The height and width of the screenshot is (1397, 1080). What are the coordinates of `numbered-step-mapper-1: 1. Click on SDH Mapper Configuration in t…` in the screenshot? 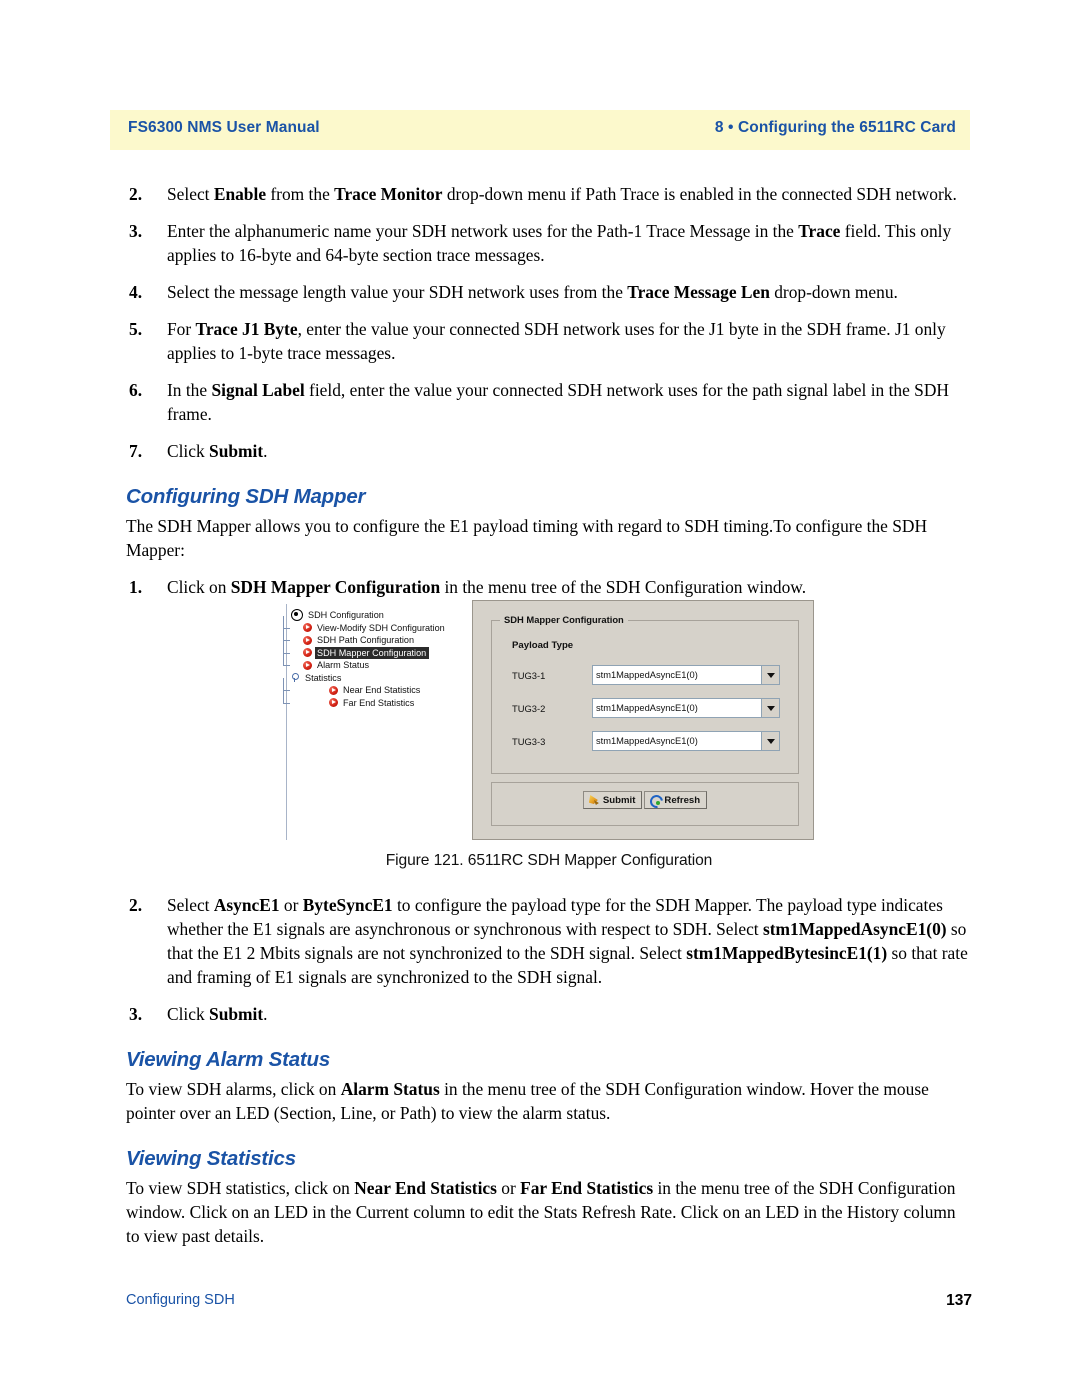 It's located at (549, 587).